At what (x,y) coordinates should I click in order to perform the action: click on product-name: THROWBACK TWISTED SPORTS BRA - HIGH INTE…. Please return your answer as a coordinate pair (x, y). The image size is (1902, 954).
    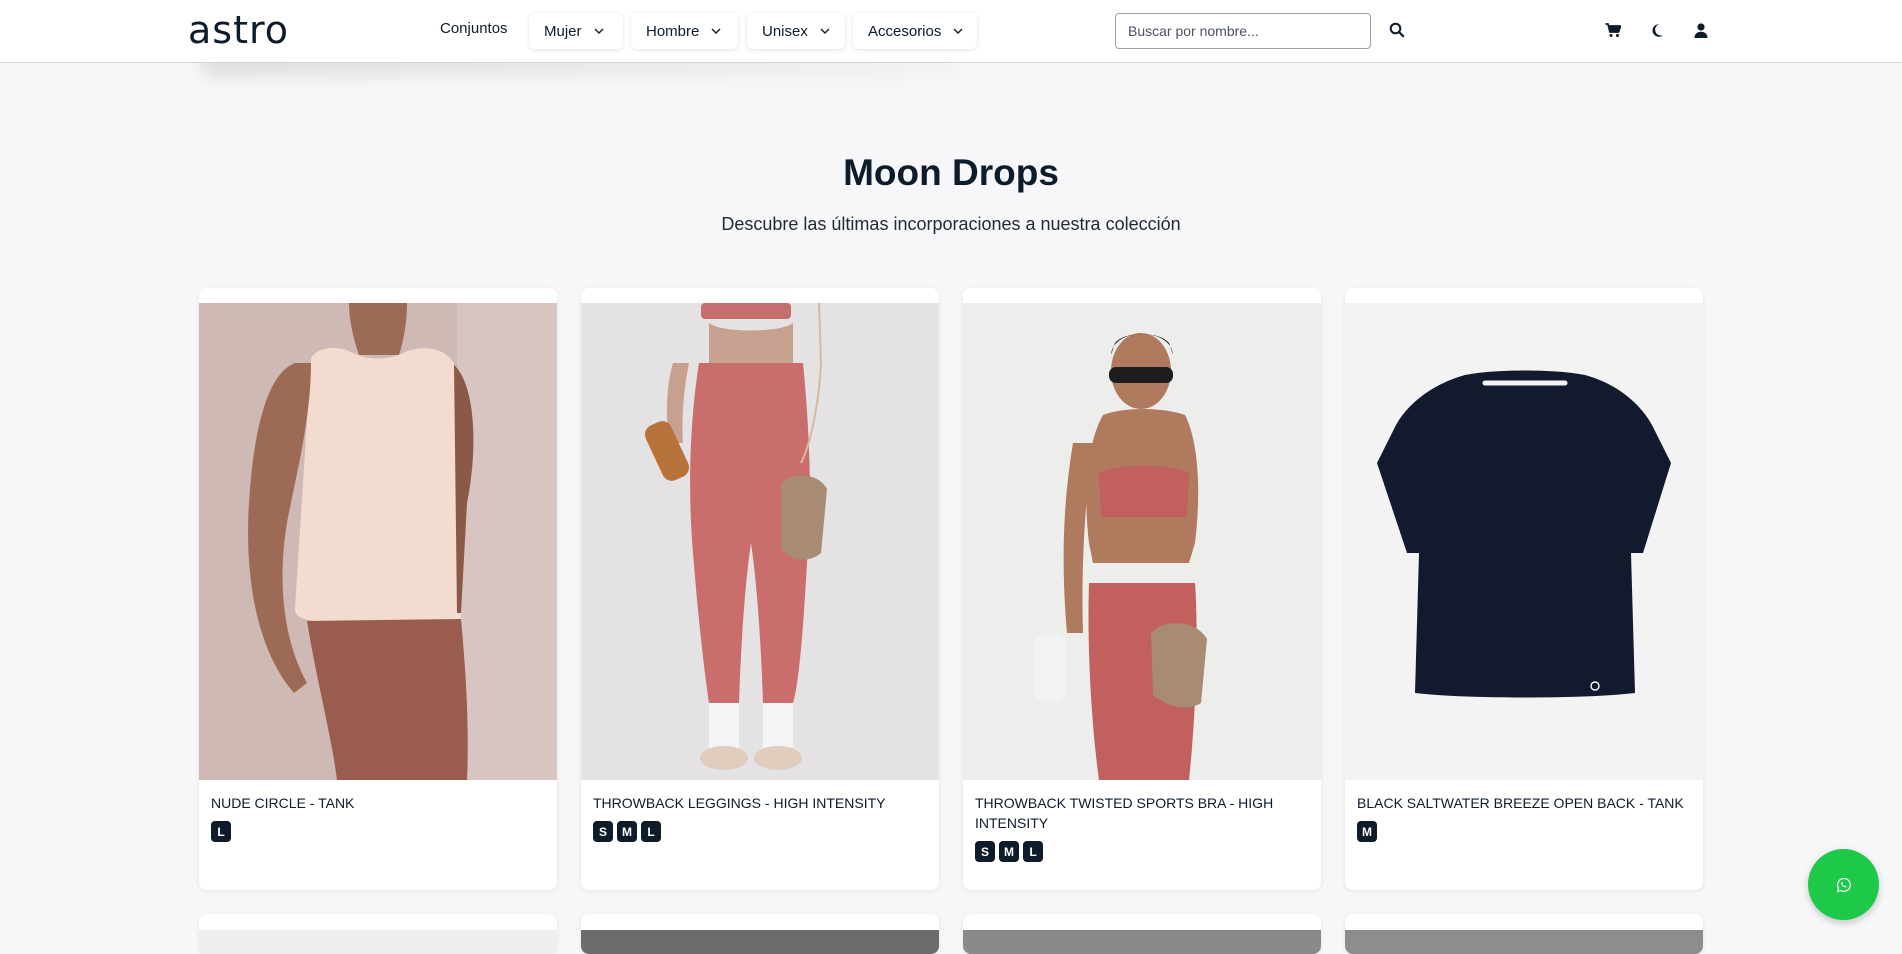
    Looking at the image, I should click on (1140, 813).